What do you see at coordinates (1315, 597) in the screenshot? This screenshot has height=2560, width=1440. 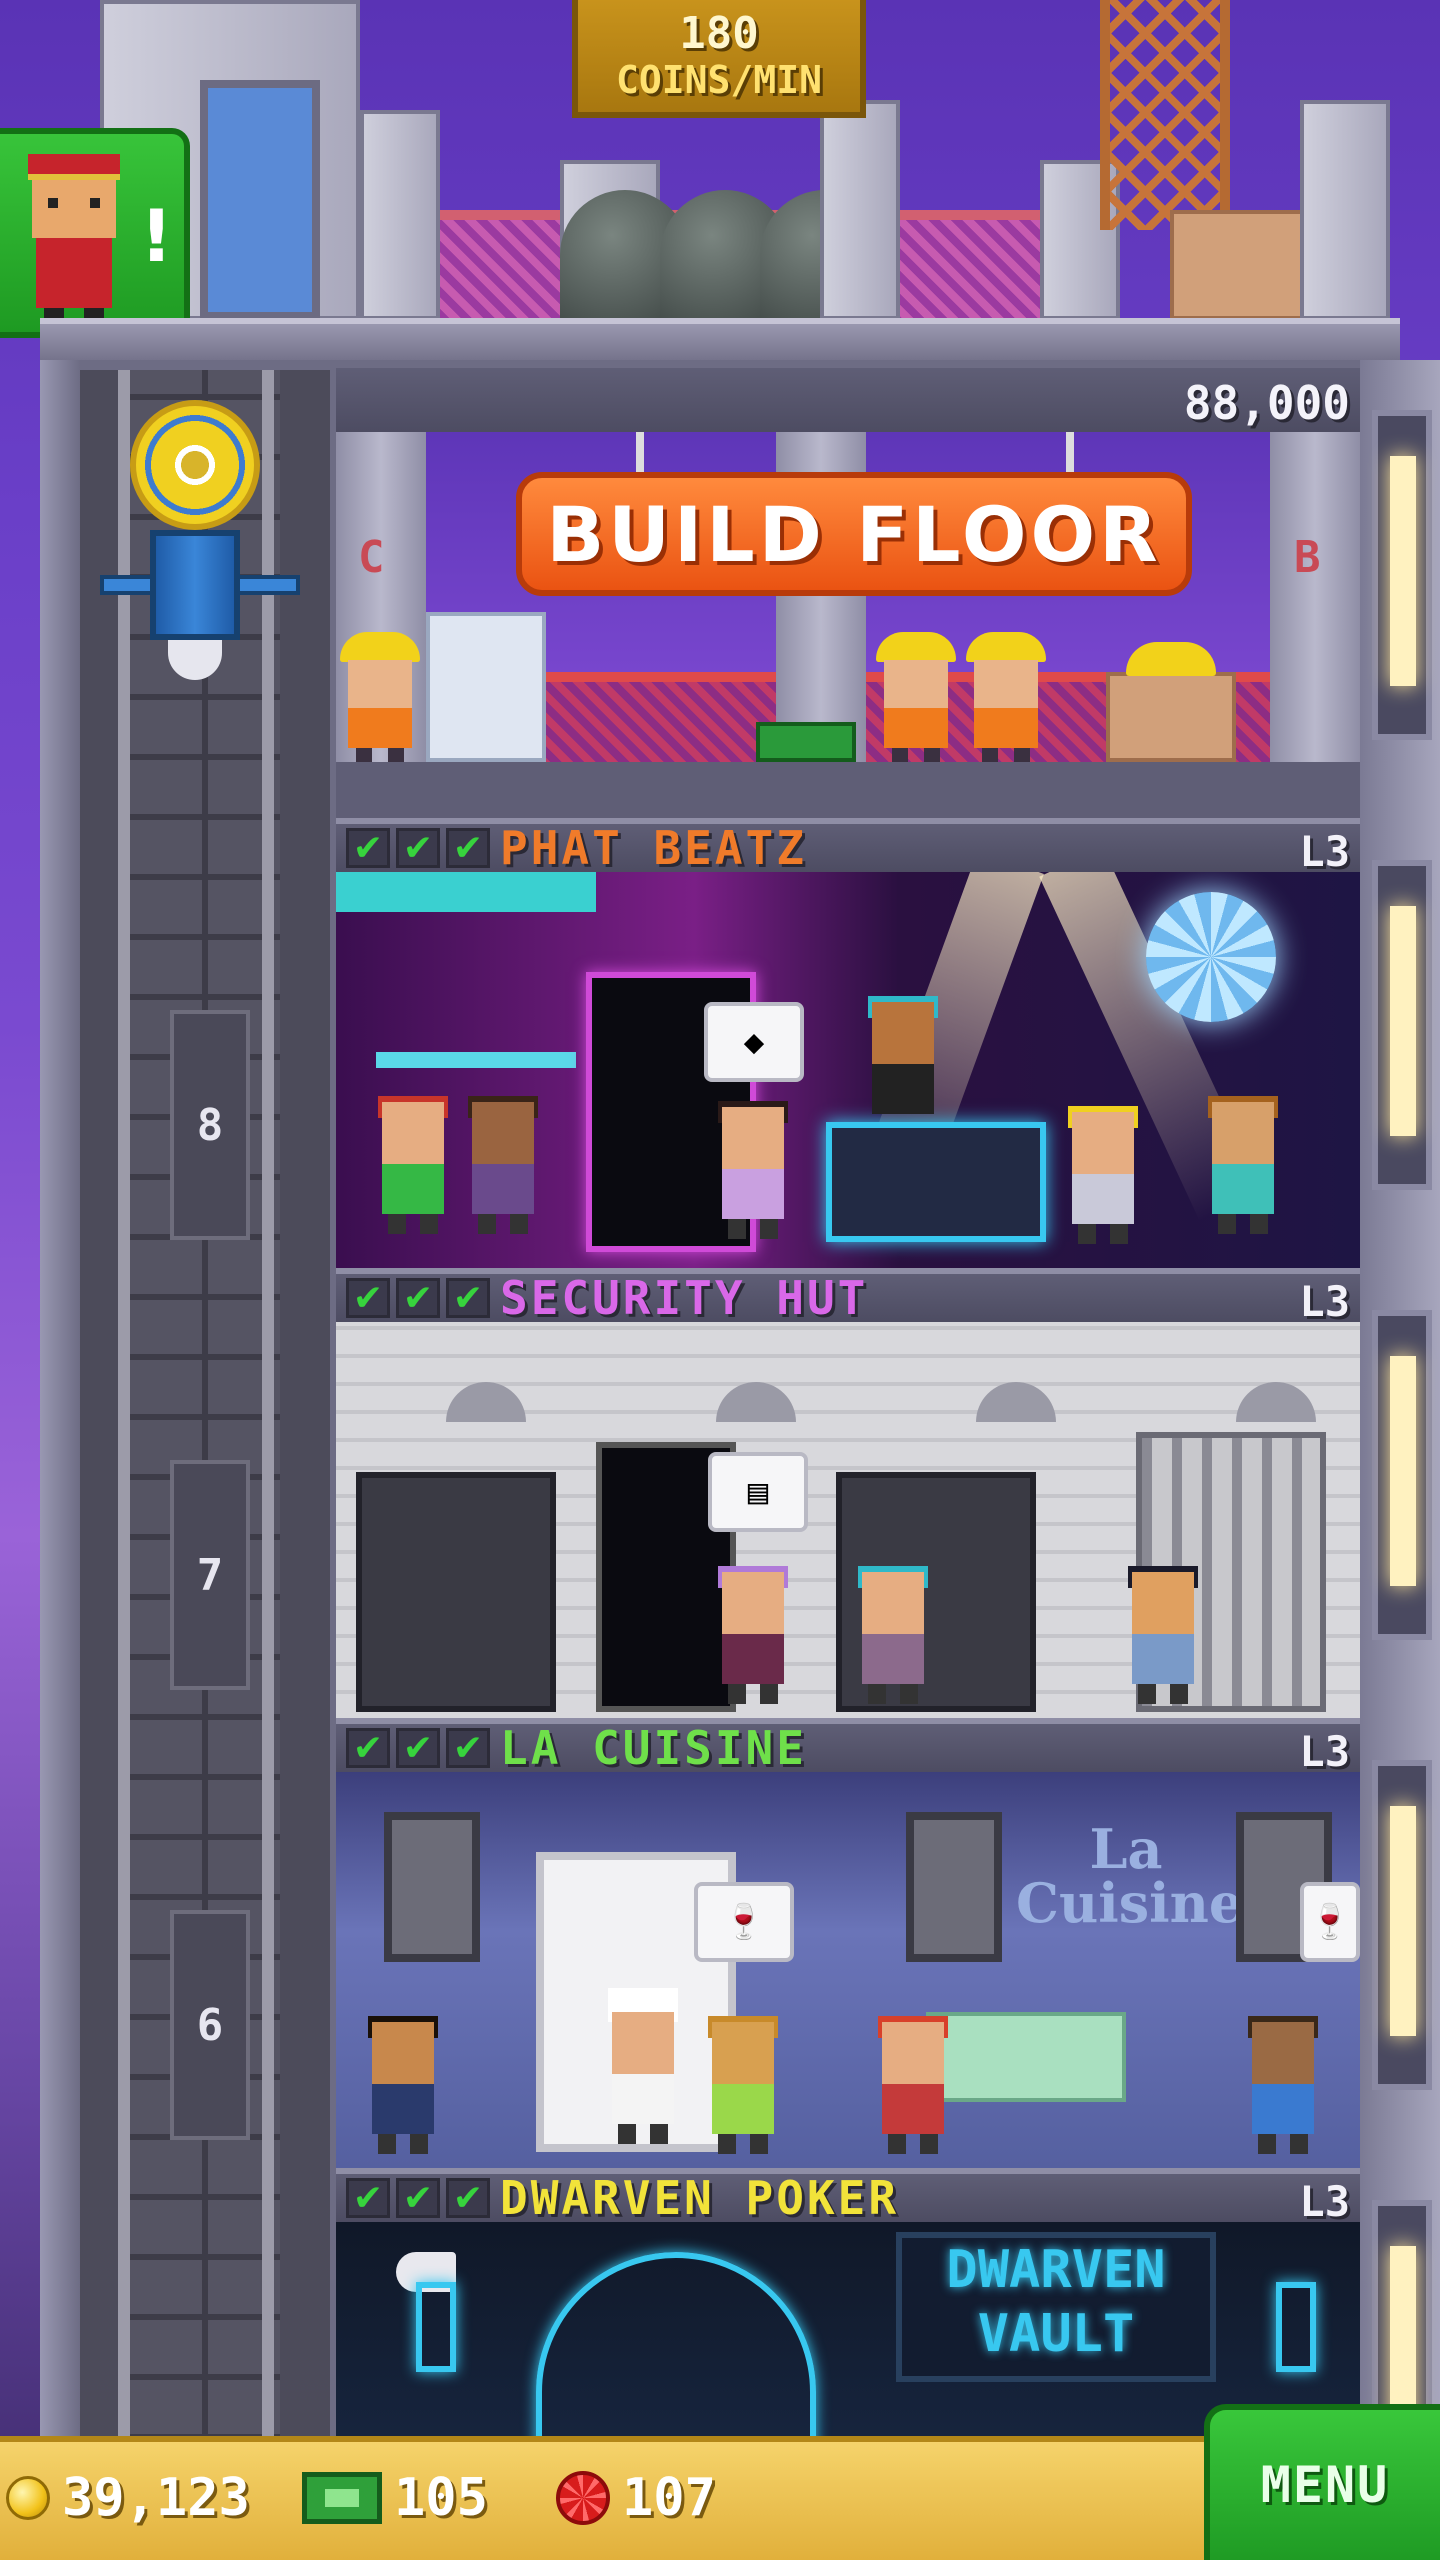 I see `build-pillar` at bounding box center [1315, 597].